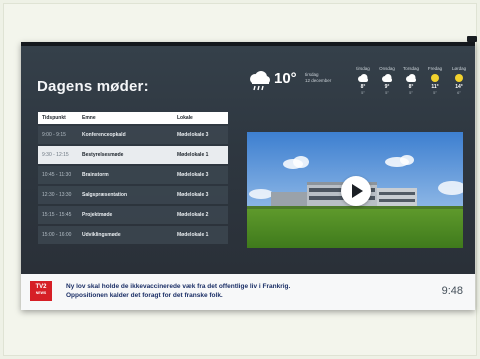  Describe the element at coordinates (104, 135) in the screenshot. I see `row-subject: Konferenceopkald` at that location.